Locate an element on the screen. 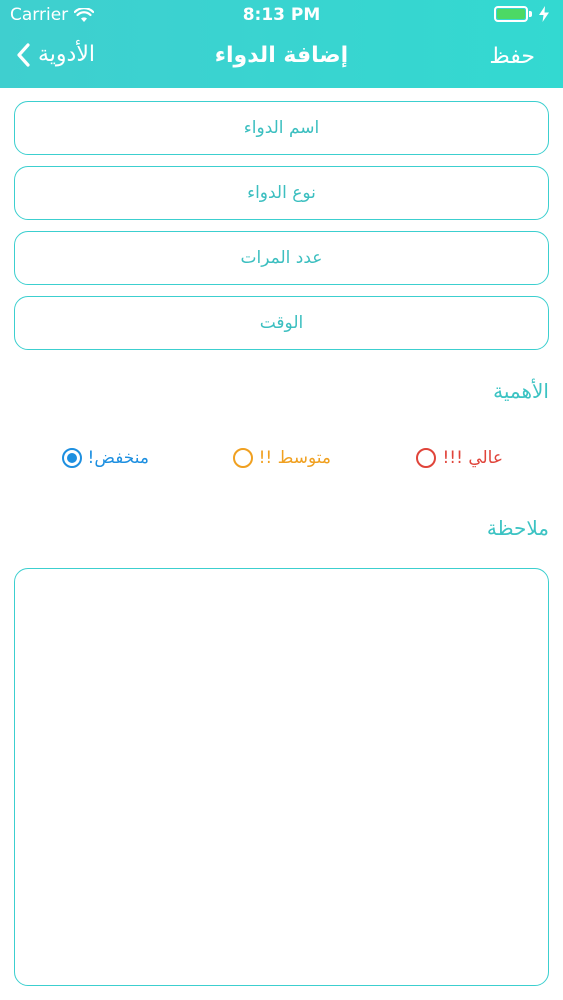 This screenshot has height=1000, width=563. header-bar: Carrier 8:13 PM الأدوية إضافة الدواء حفظ is located at coordinates (281, 44).